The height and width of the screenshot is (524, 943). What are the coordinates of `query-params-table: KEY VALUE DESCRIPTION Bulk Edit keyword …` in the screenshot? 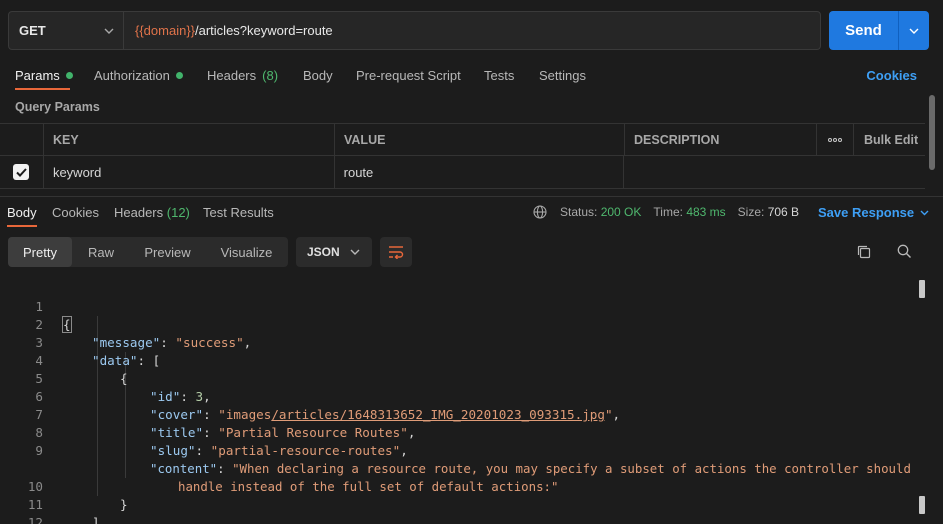 It's located at (462, 156).